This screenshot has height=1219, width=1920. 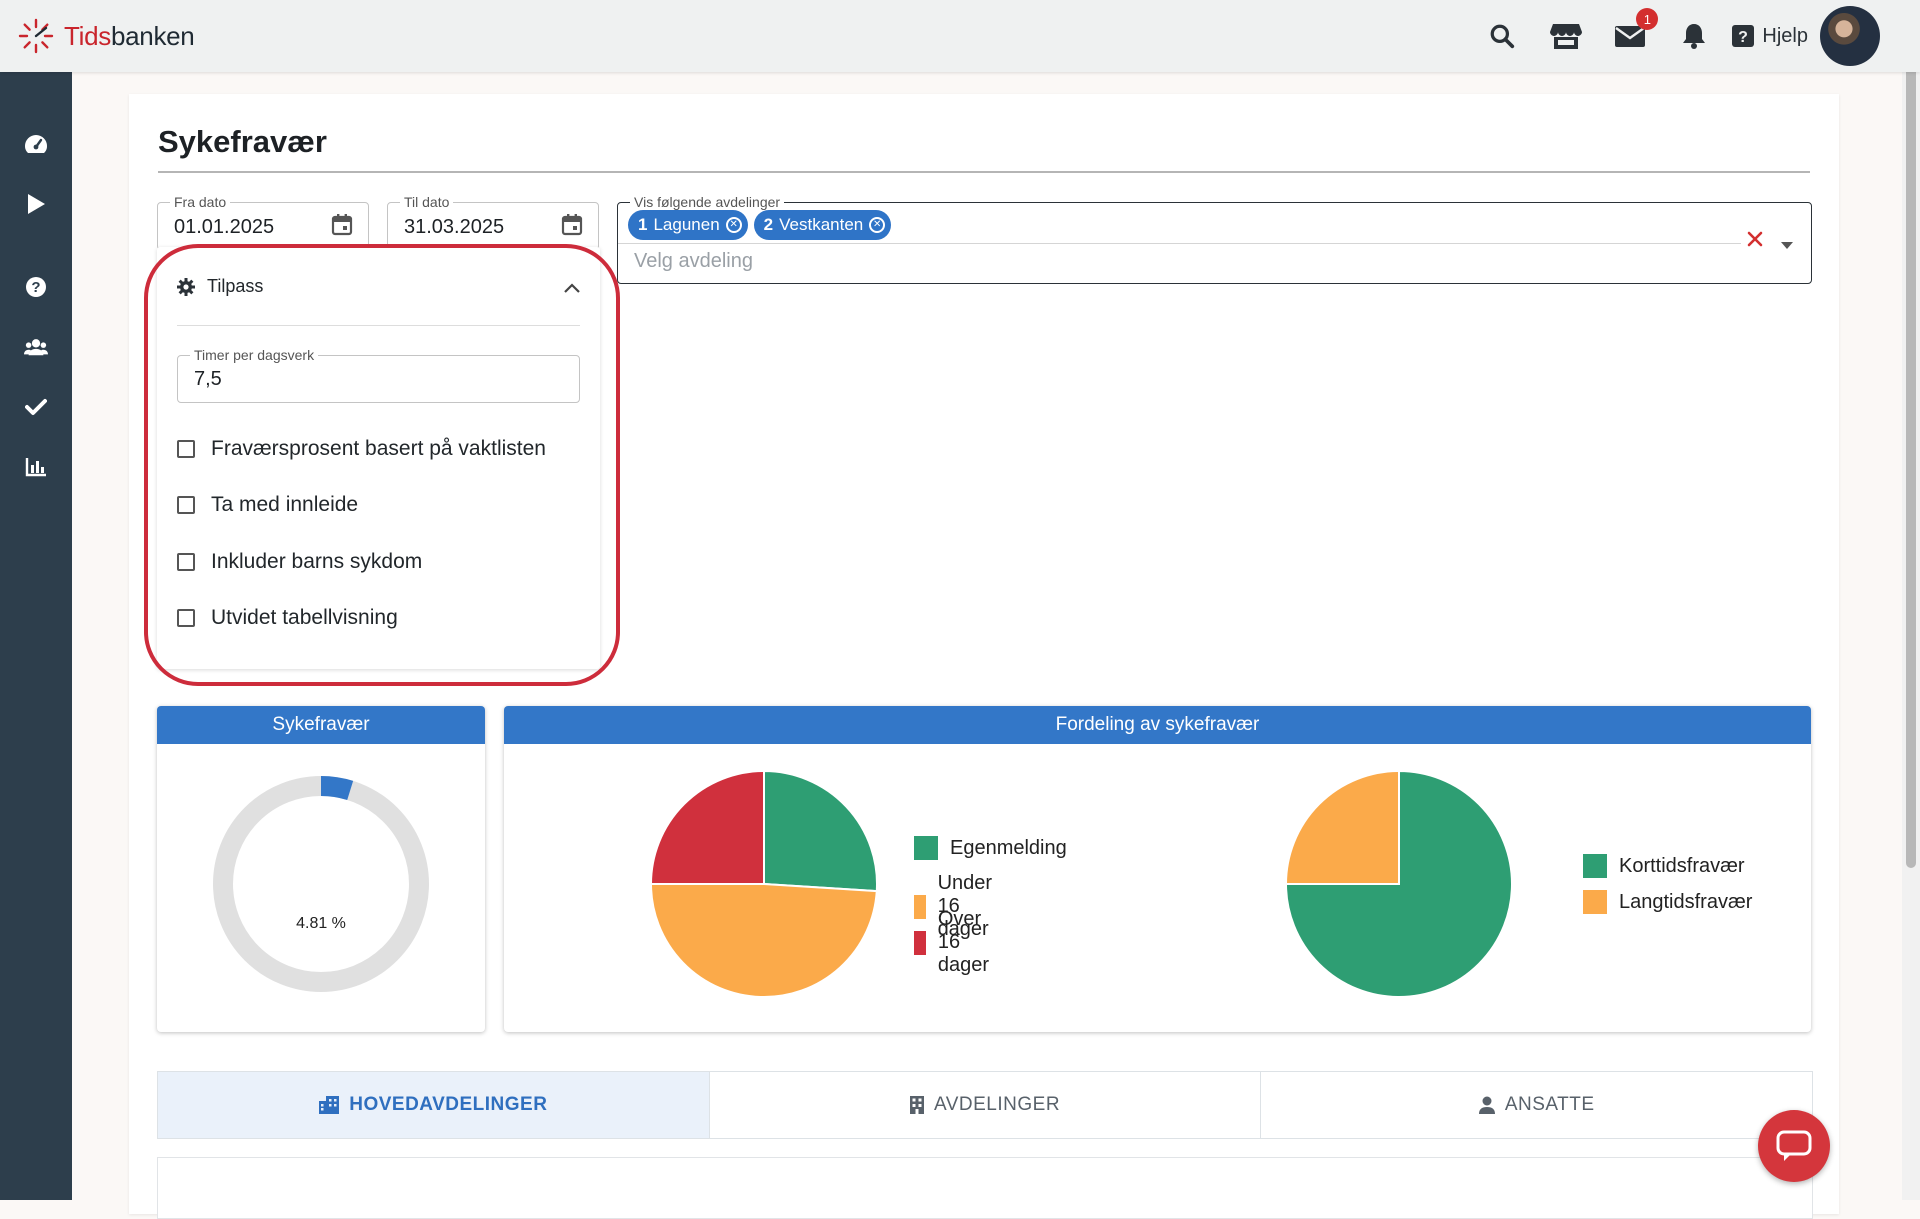 I want to click on customize-title: Tilpass, so click(x=235, y=286).